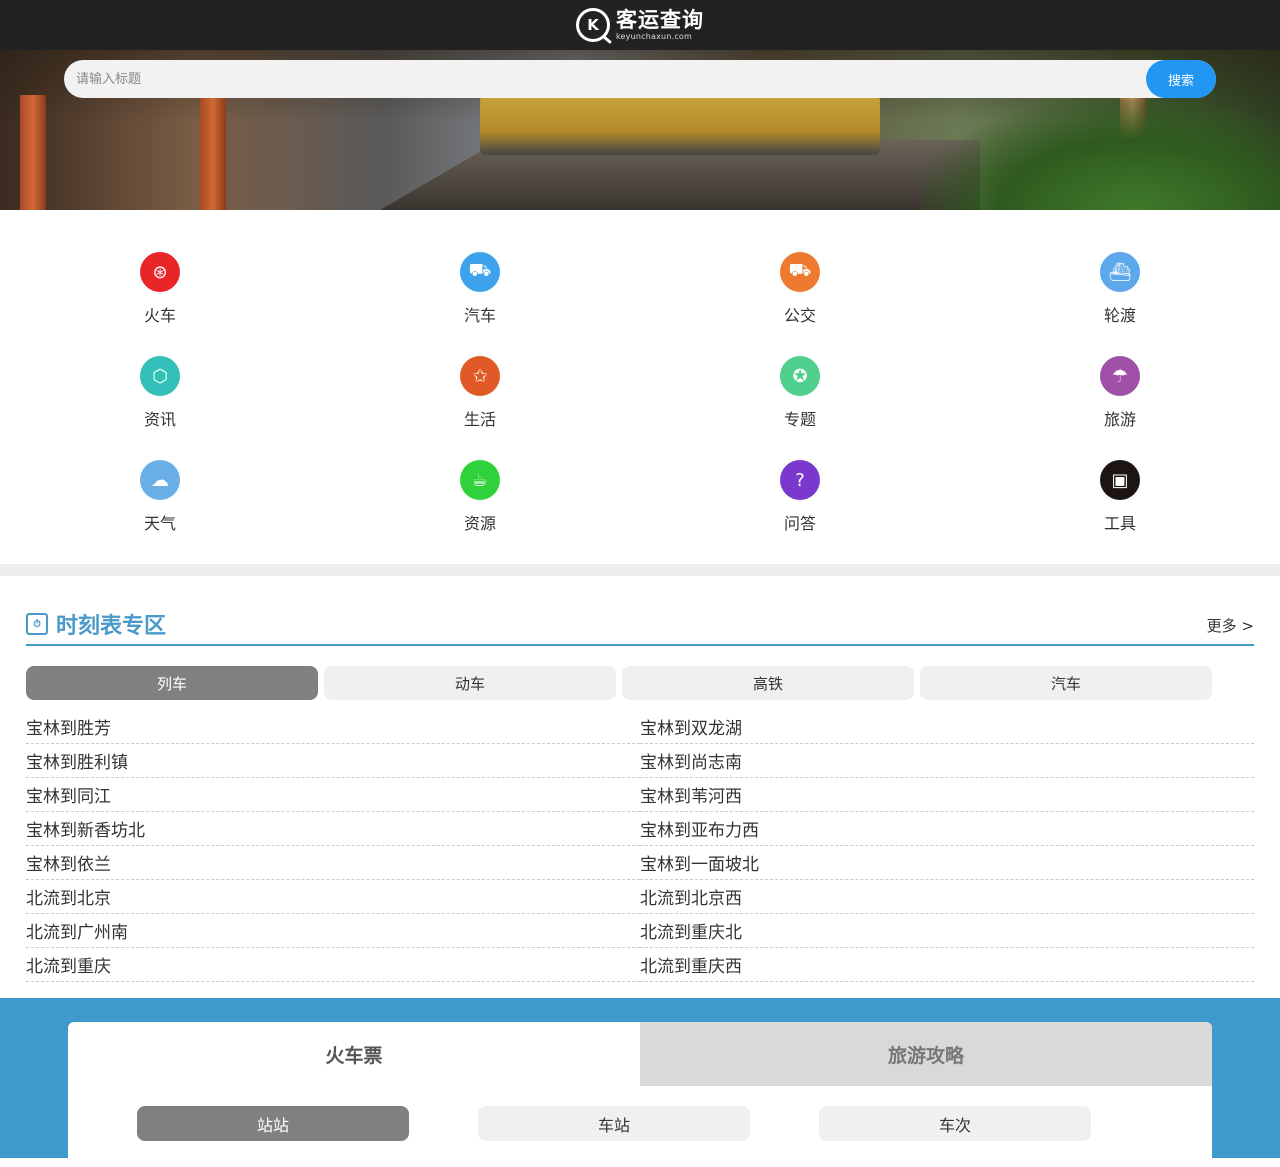 The width and height of the screenshot is (1280, 1167). I want to click on category-news: ⬡ 资讯, so click(160, 393).